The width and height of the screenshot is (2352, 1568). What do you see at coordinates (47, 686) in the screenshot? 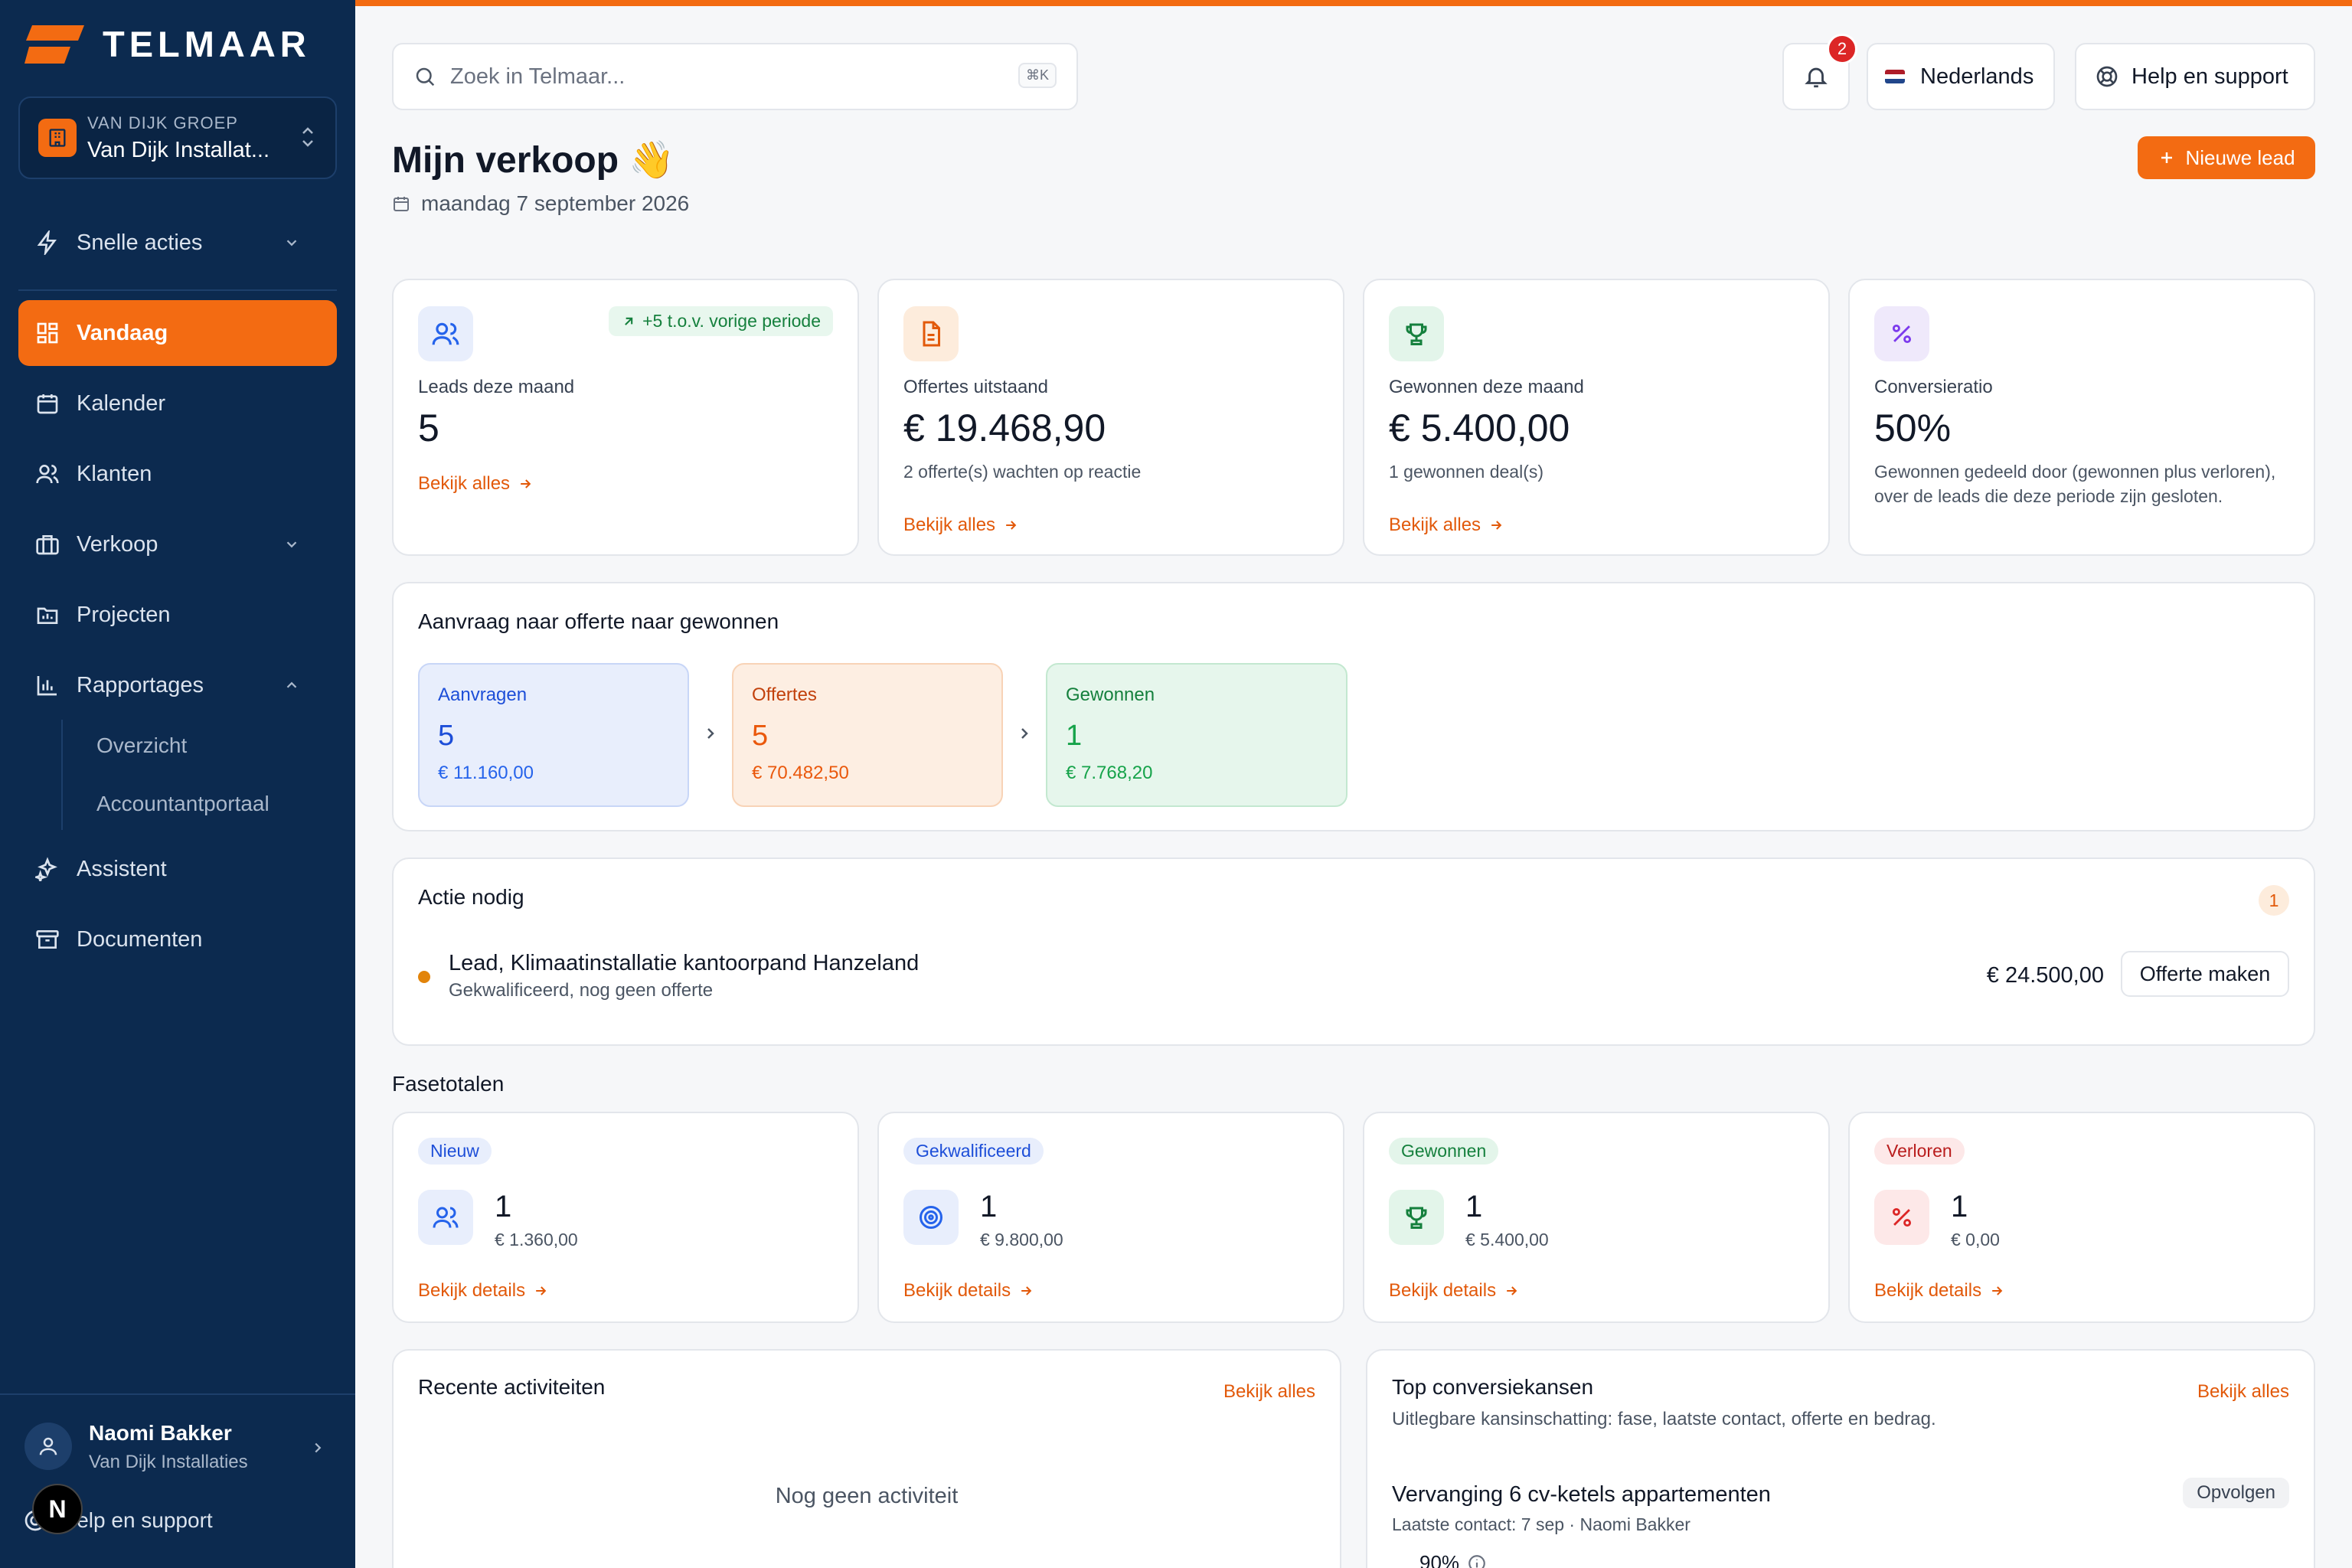
I see `bar-chart-icon` at bounding box center [47, 686].